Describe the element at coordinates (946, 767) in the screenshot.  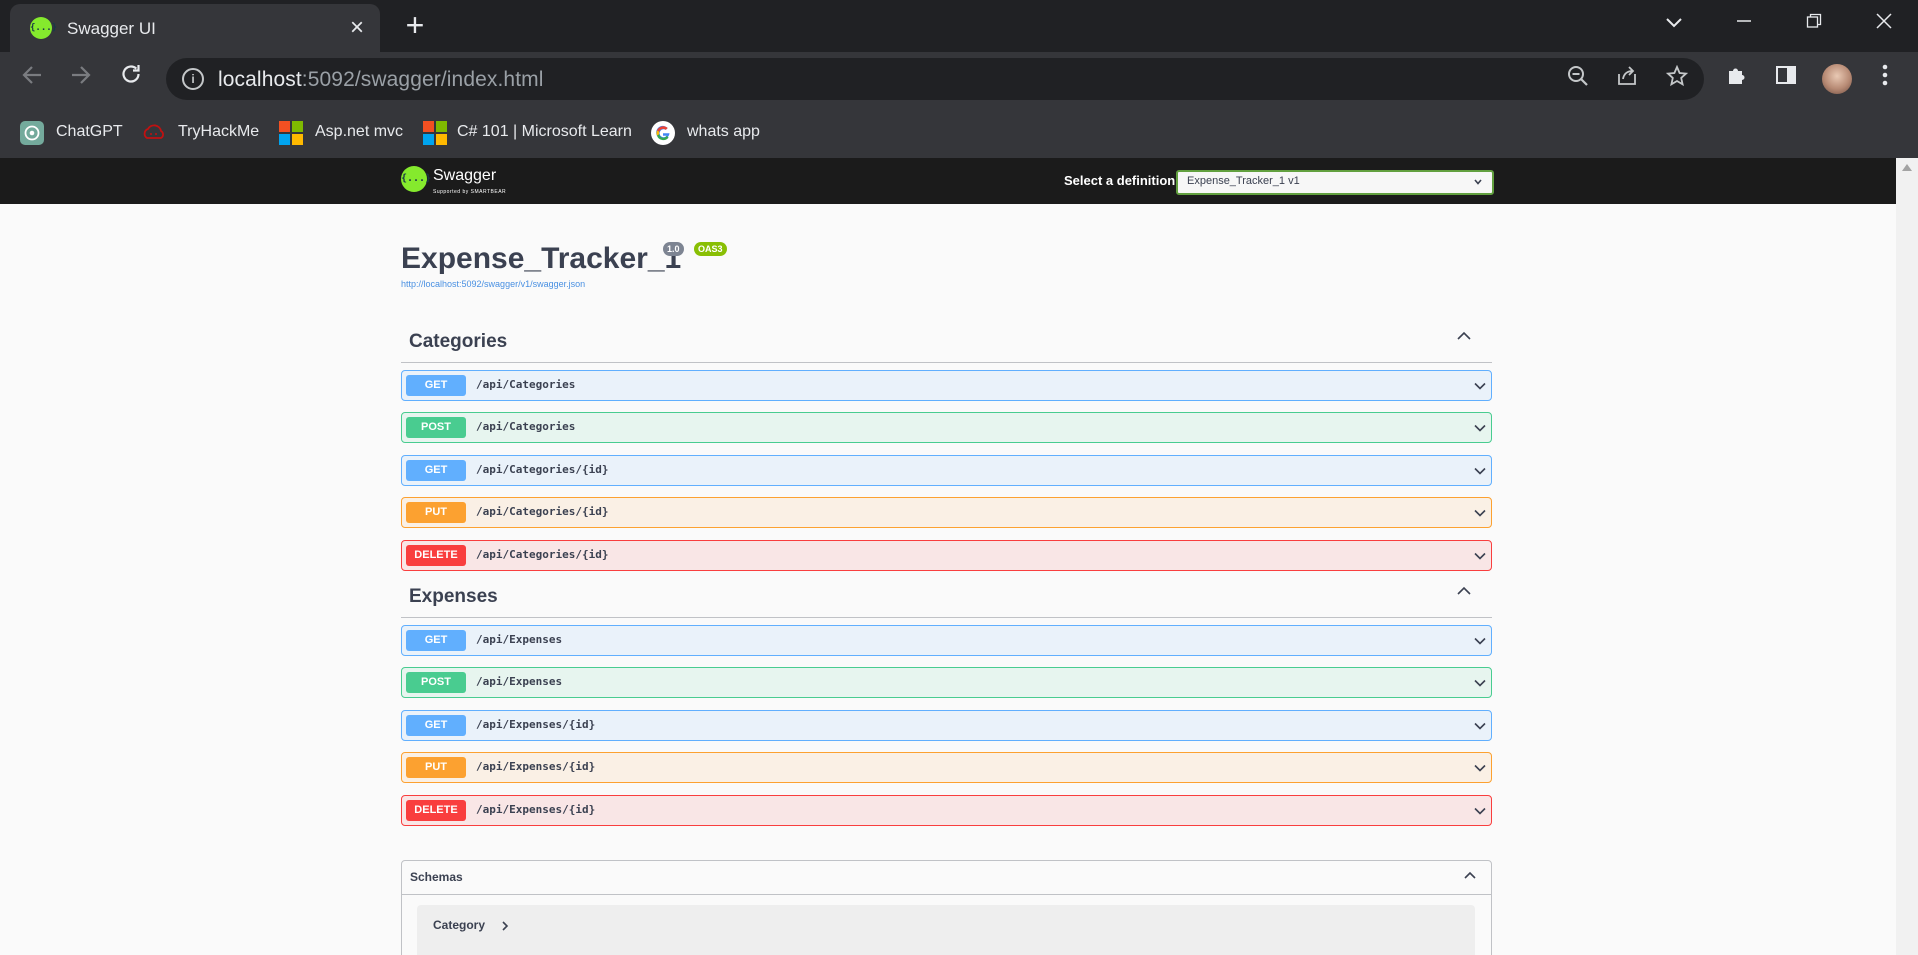
I see `operation-put-expense: PUT /api/Expenses/{id}` at that location.